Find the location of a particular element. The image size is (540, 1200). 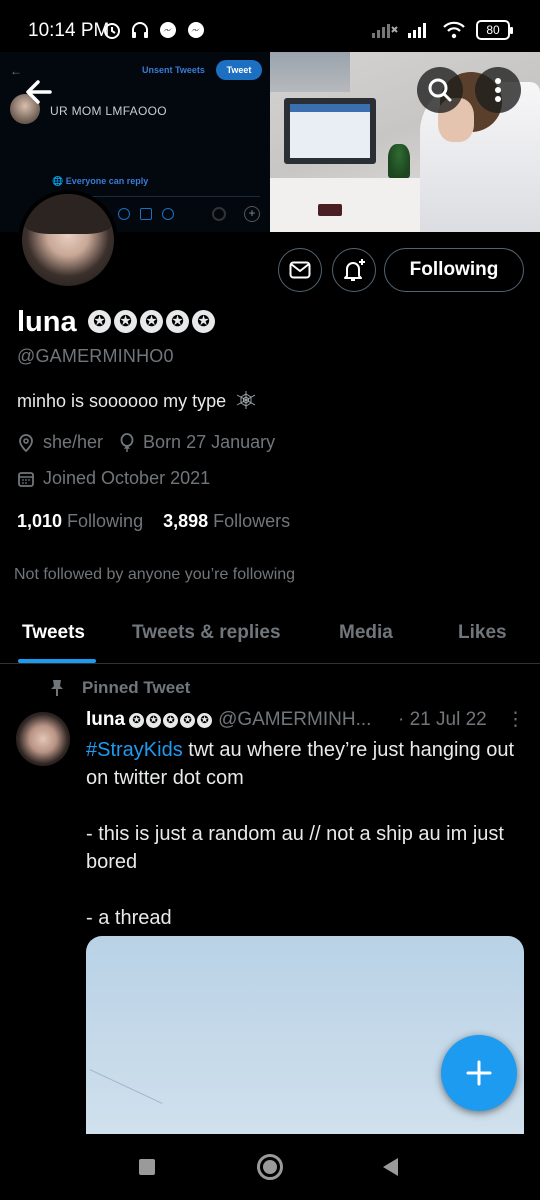

photo-screen-bar is located at coordinates (330, 108).